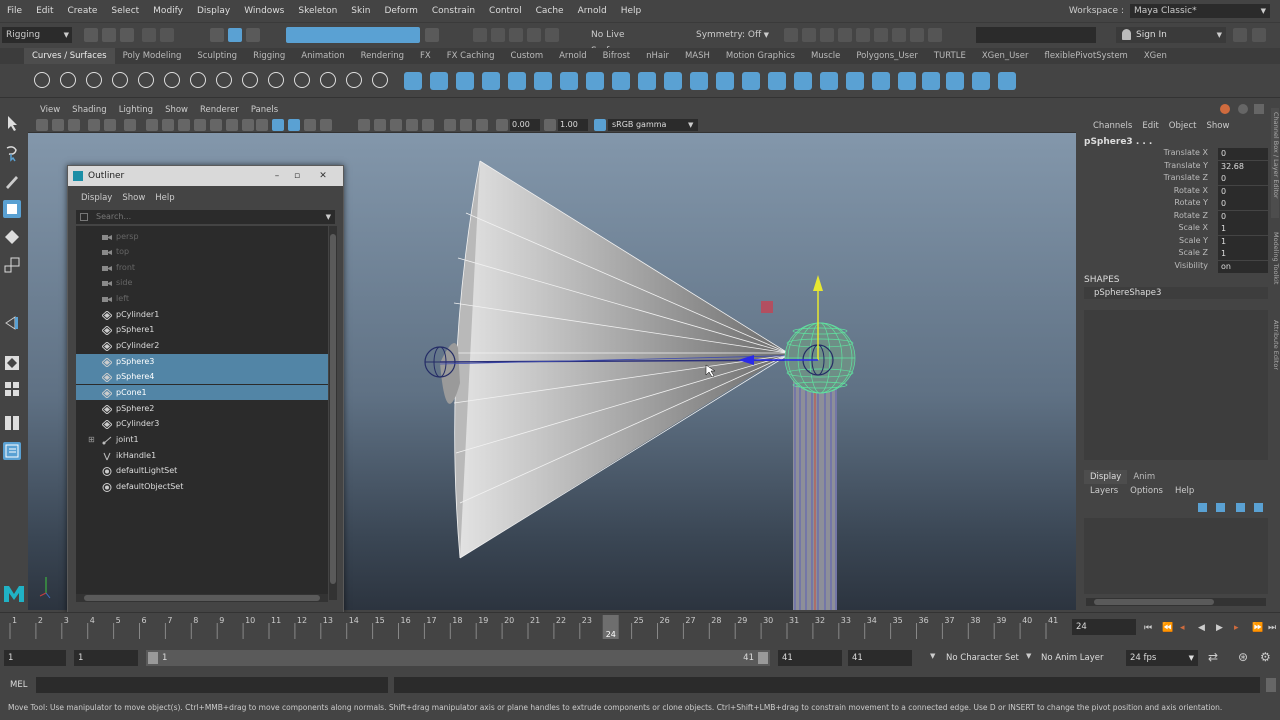 This screenshot has width=1280, height=720. What do you see at coordinates (202, 361) in the screenshot?
I see `outliner-item-psphere3: pSphere3` at bounding box center [202, 361].